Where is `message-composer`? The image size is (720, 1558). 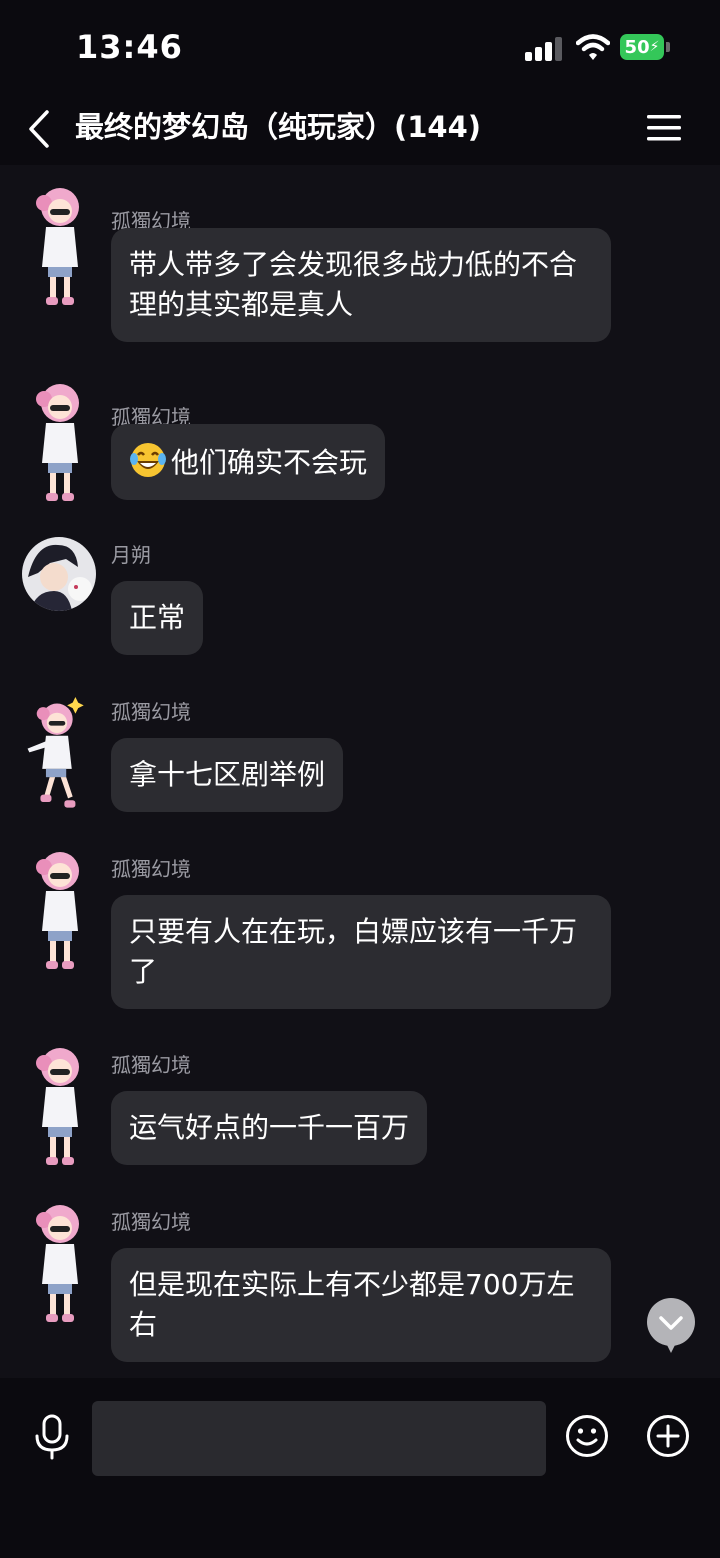 message-composer is located at coordinates (360, 1468).